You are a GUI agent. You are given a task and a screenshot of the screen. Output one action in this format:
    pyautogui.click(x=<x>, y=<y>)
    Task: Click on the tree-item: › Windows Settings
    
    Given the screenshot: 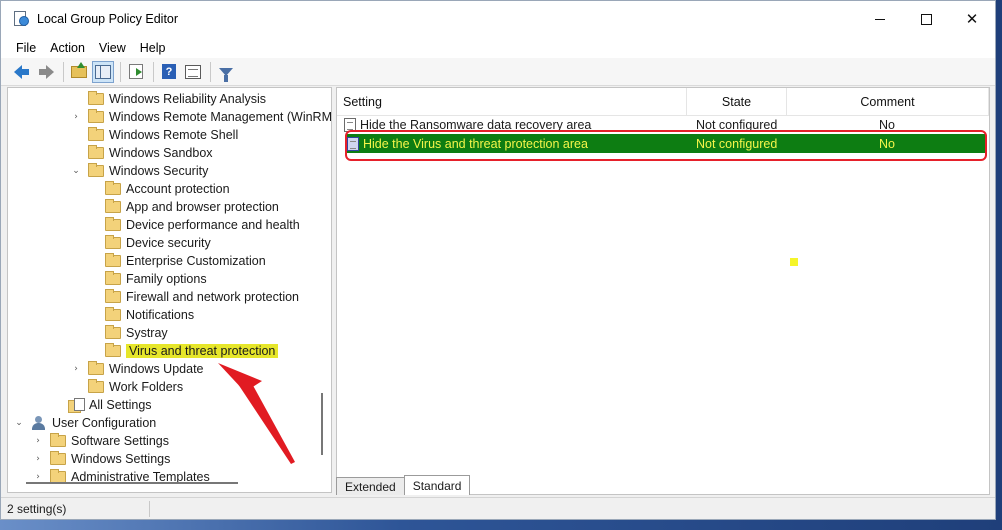 What is the action you would take?
    pyautogui.click(x=101, y=459)
    